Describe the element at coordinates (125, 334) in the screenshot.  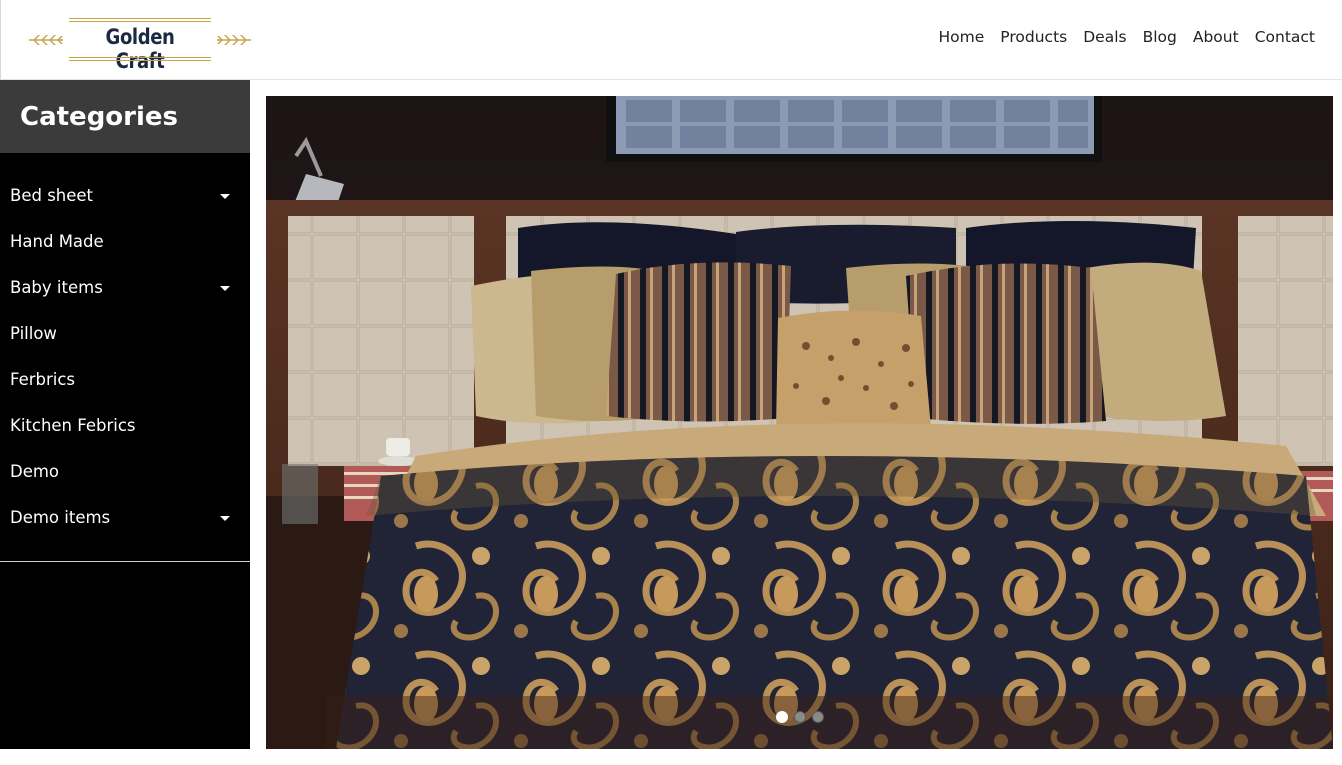
I see `category-pillow: Pillow` at that location.